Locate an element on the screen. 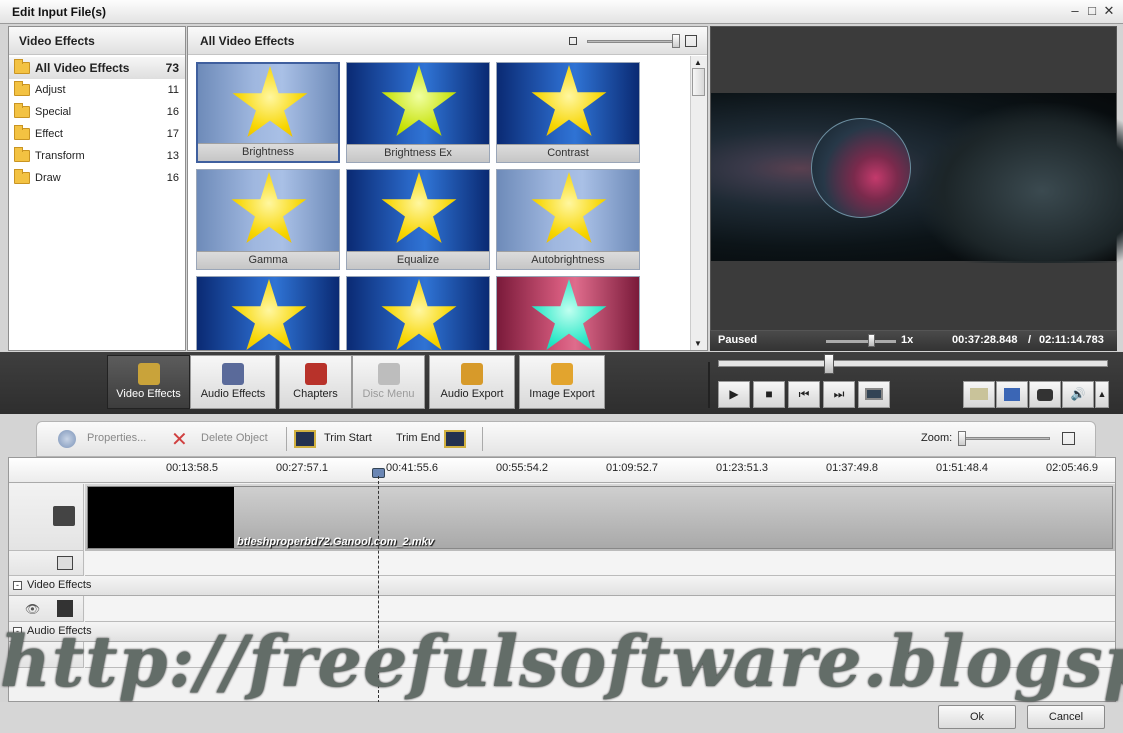 This screenshot has height=733, width=1123. zoom-label: Zoom: is located at coordinates (937, 438).